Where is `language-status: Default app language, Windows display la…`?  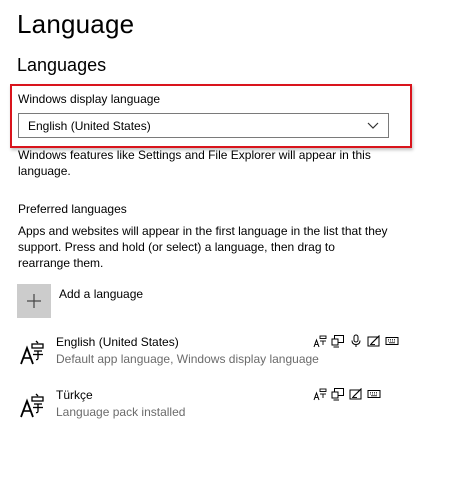
language-status: Default app language, Windows display la… is located at coordinates (187, 359).